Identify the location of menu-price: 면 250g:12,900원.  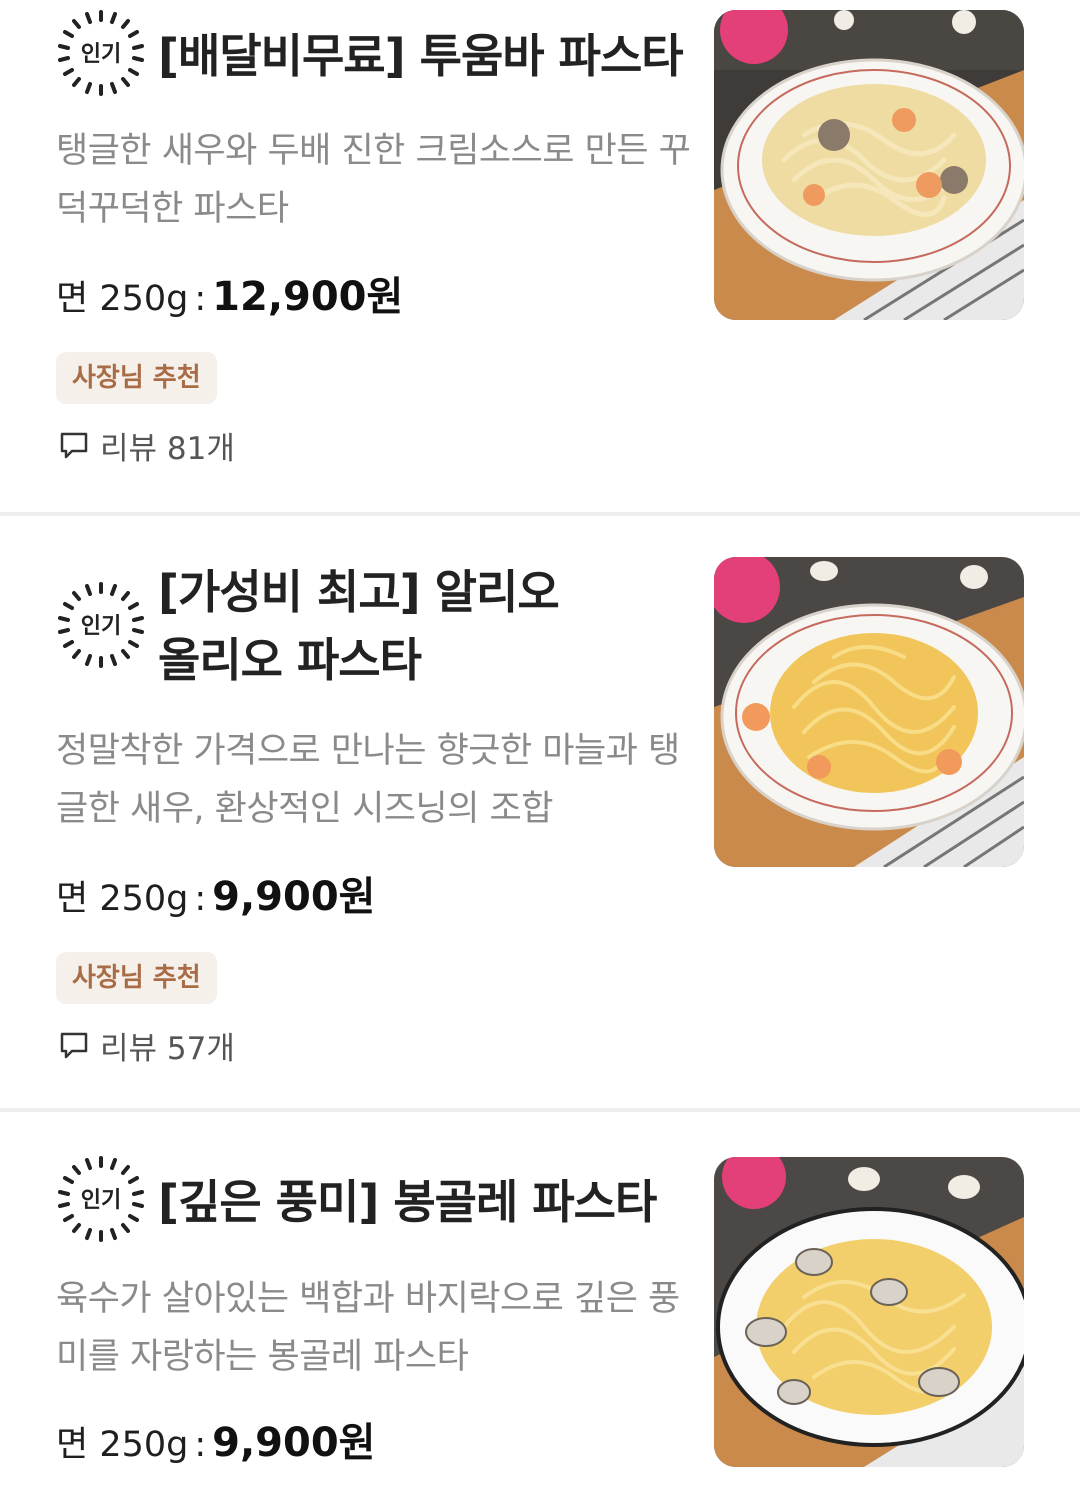
(229, 298).